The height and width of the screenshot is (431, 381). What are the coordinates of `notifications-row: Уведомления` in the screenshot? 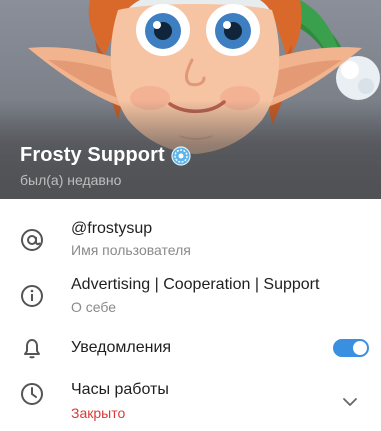 It's located at (190, 348).